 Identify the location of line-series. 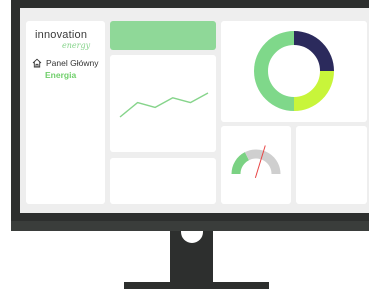
(164, 105).